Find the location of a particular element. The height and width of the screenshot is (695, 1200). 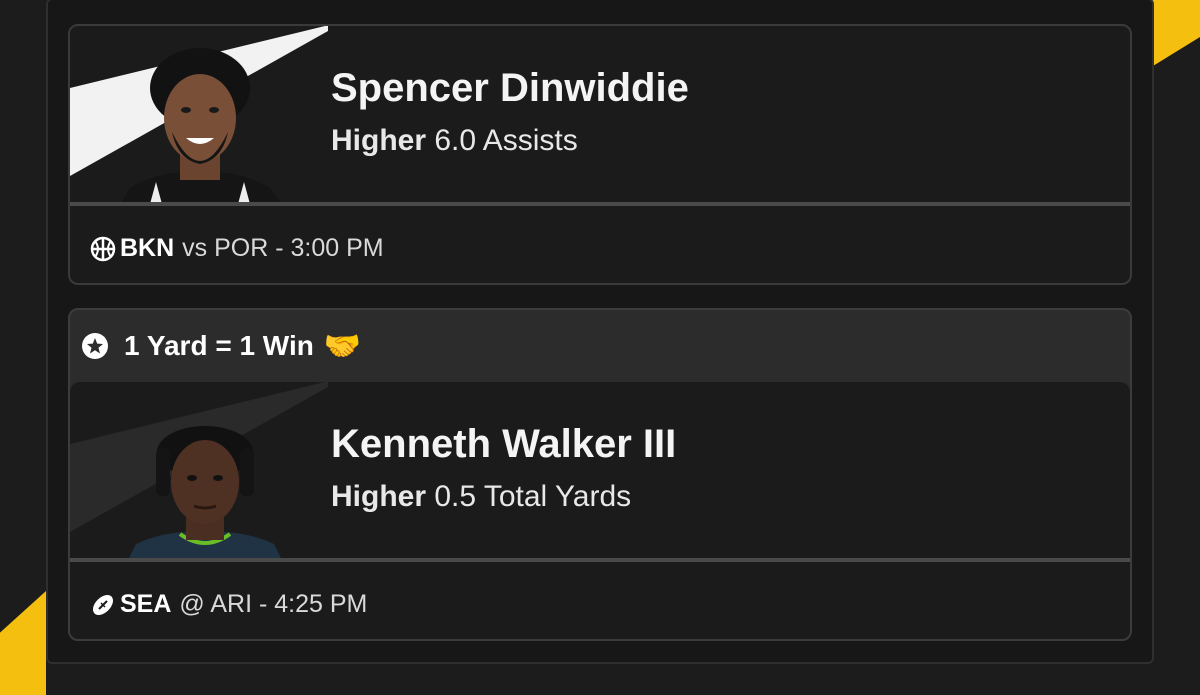

pick-line: Higher 0.5 Total Yards is located at coordinates (481, 497).